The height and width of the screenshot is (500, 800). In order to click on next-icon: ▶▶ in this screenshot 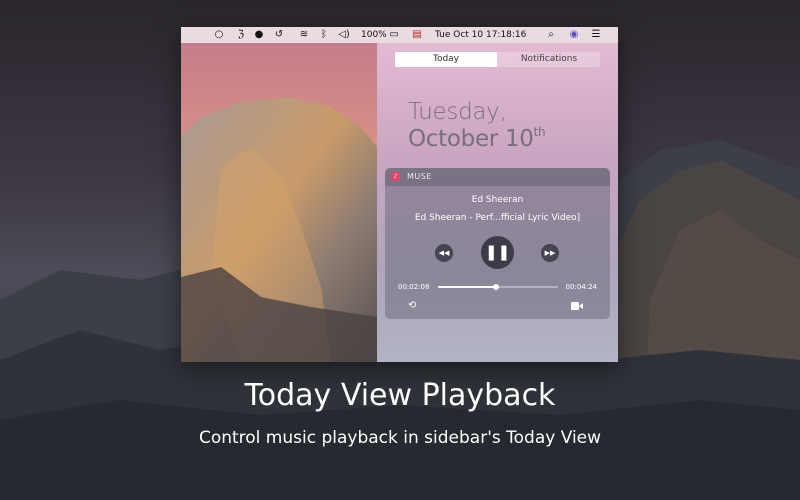, I will do `click(550, 253)`.